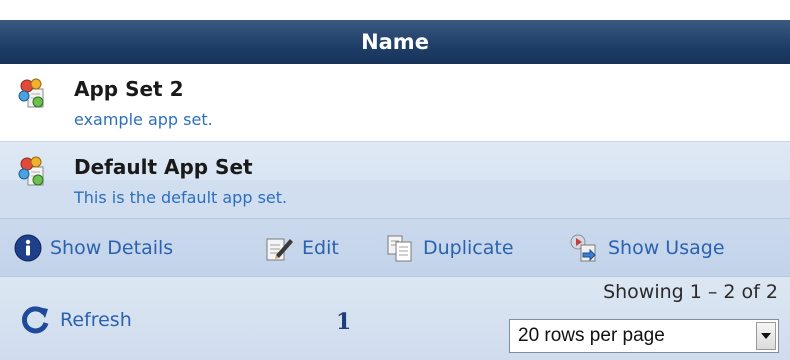 The height and width of the screenshot is (360, 790). What do you see at coordinates (96, 320) in the screenshot?
I see `refresh-label: Refresh` at bounding box center [96, 320].